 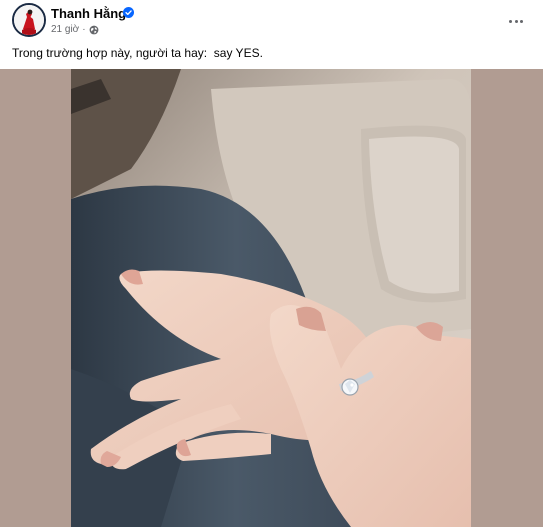 I want to click on post-header: Thanh Hằng 21 giờ ·, so click(x=271, y=22).